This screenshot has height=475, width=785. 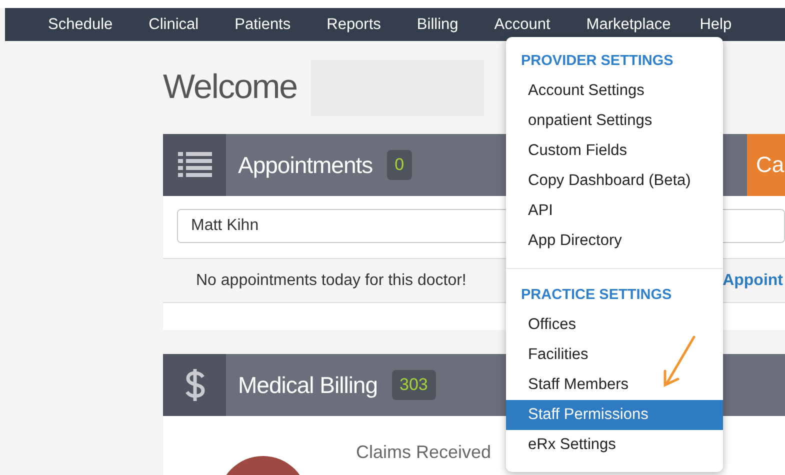 What do you see at coordinates (80, 25) in the screenshot?
I see `nav-item: Schedule` at bounding box center [80, 25].